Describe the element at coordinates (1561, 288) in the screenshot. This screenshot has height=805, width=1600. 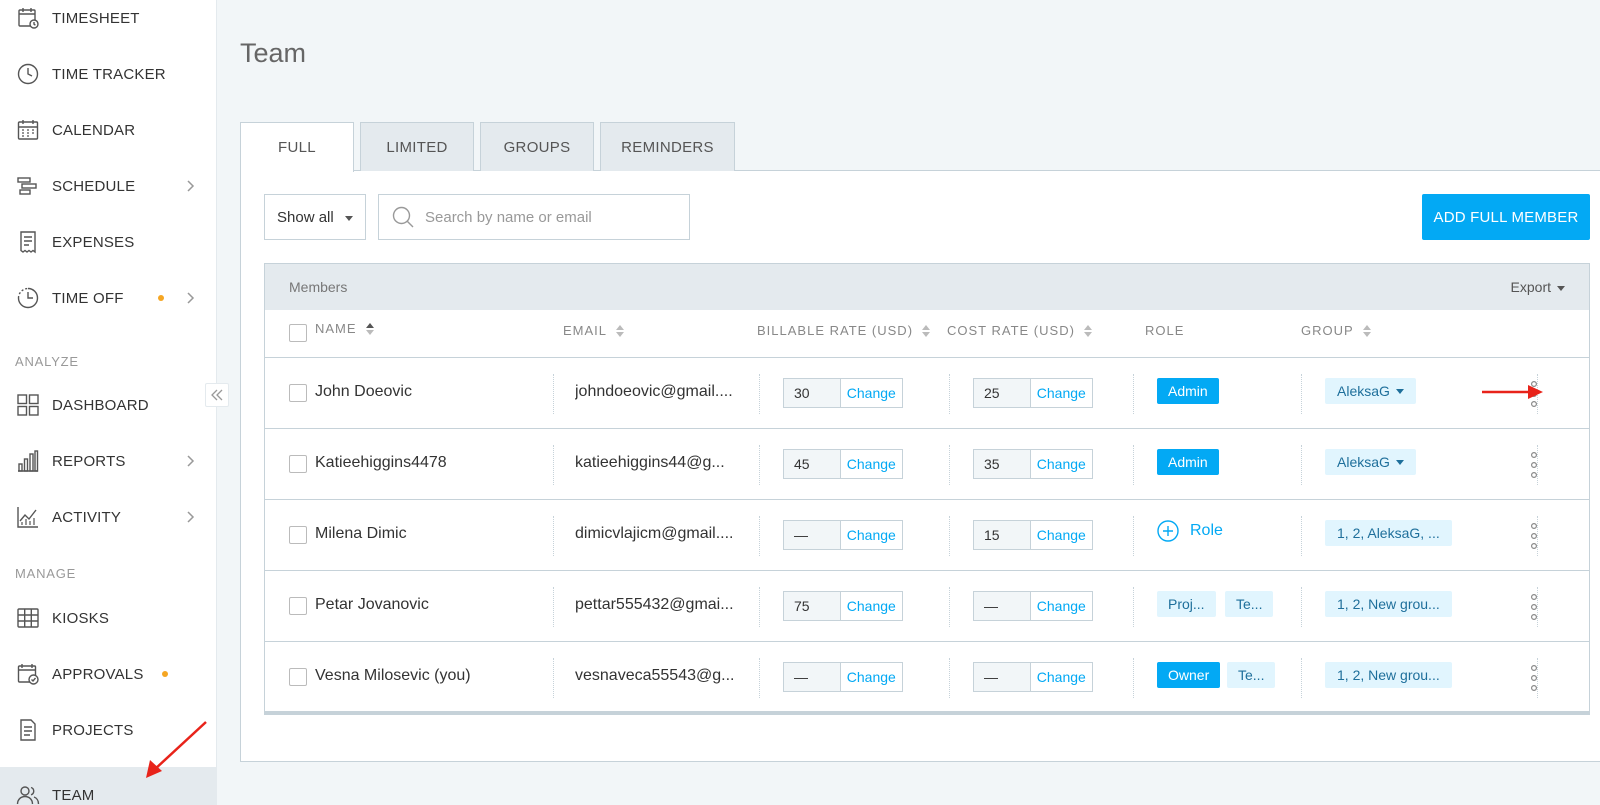
I see `caret-down-icon` at that location.